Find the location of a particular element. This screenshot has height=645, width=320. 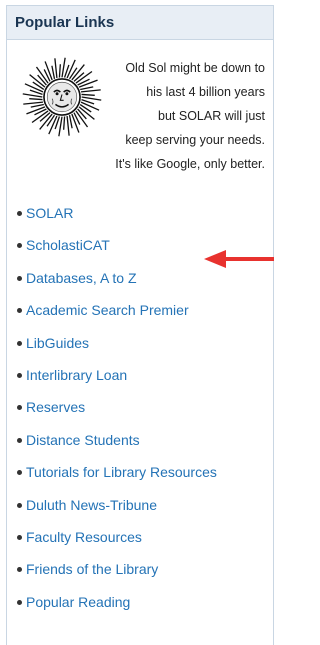

list-item: Interlibrary Loan is located at coordinates (139, 375).